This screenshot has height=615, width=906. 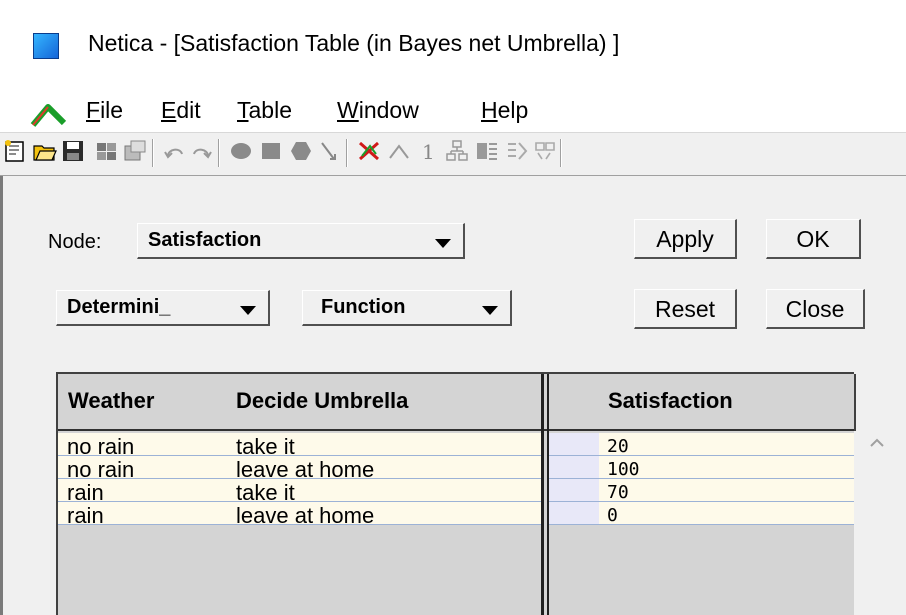 I want to click on decision-node-icon, so click(x=271, y=151).